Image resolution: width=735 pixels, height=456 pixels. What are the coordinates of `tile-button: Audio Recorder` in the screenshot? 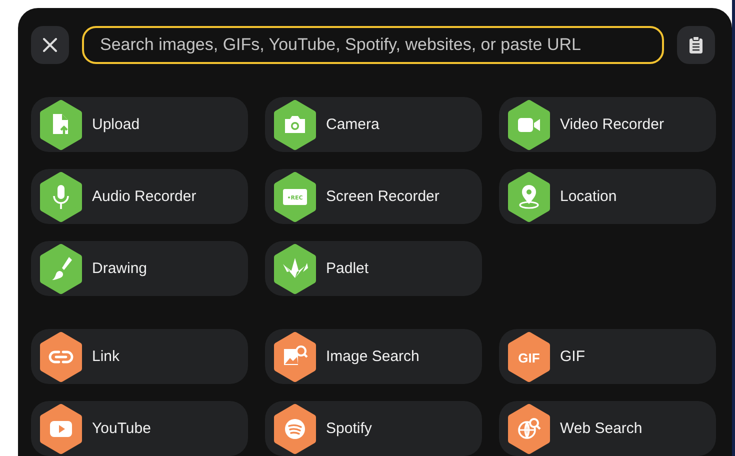 It's located at (139, 196).